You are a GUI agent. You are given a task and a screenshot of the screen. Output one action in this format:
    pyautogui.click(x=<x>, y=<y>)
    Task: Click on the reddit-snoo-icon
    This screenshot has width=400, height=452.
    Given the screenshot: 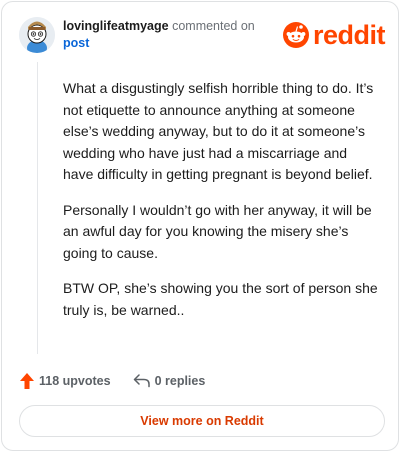 What is the action you would take?
    pyautogui.click(x=295, y=35)
    